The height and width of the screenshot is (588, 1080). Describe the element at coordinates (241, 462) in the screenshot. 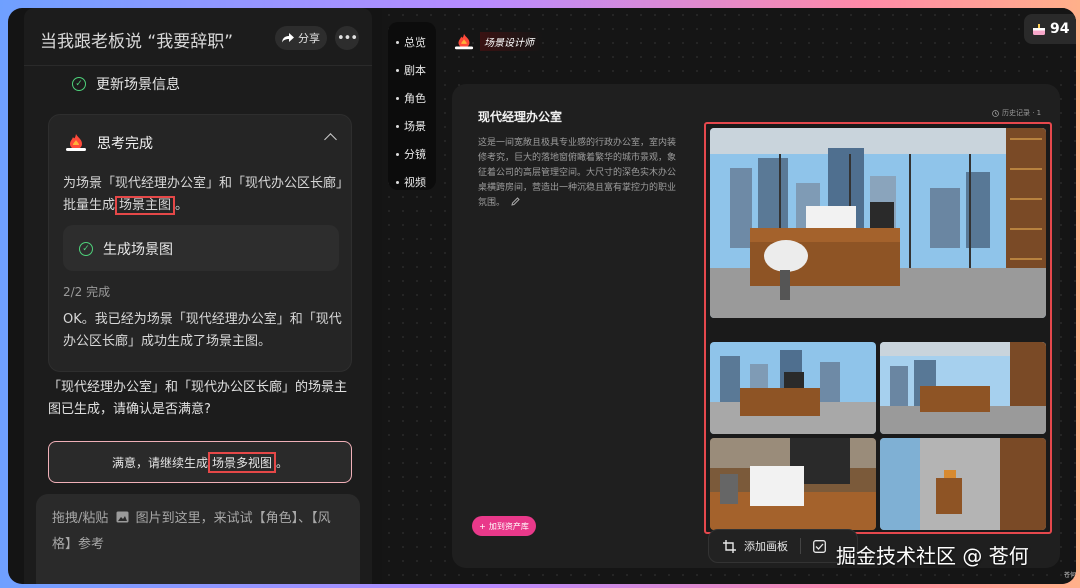

I see `highlight-multiview: 场景多视图` at that location.